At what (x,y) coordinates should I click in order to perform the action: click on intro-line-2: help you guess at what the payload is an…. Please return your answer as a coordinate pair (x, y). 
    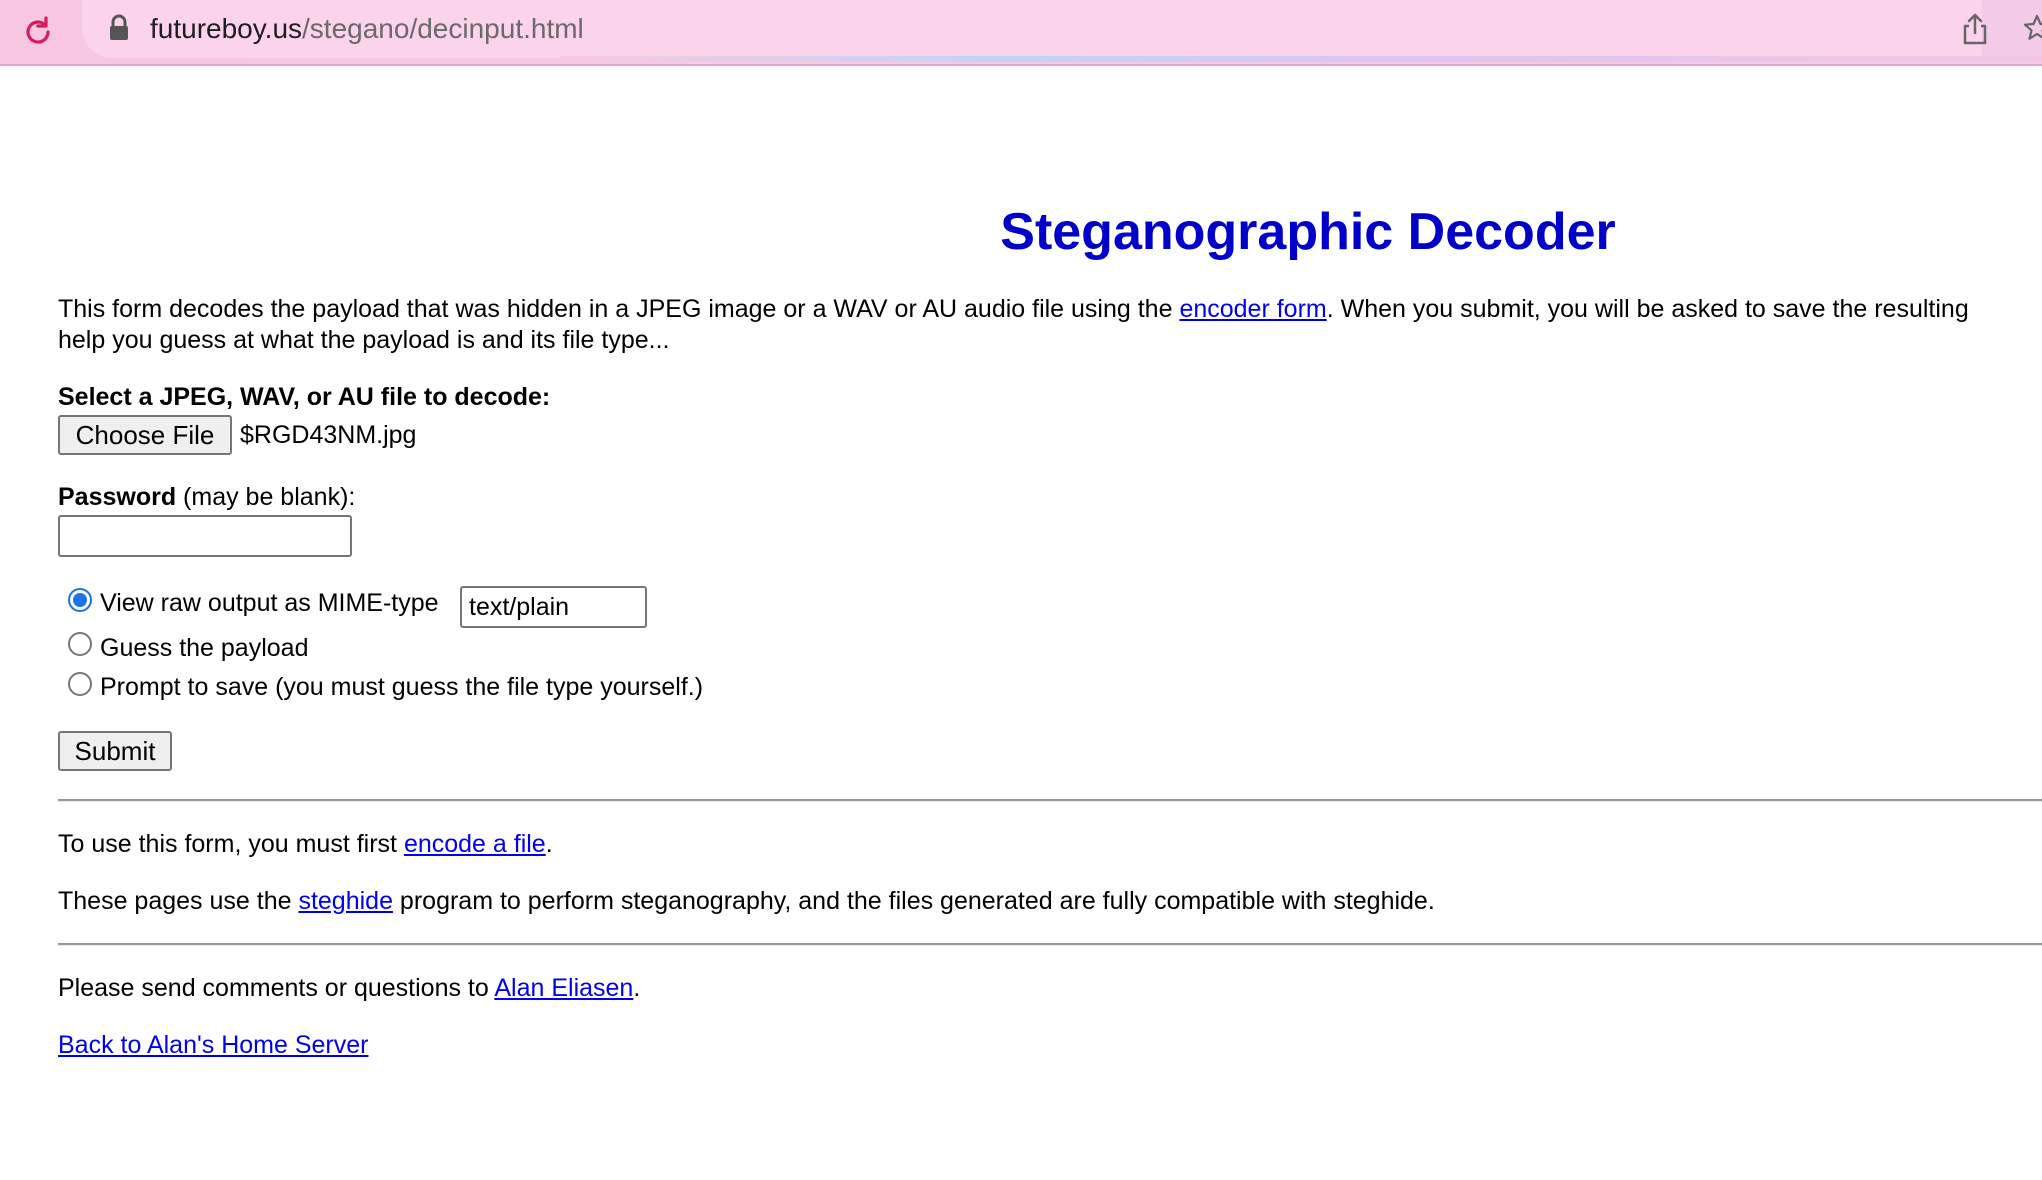
    Looking at the image, I should click on (364, 340).